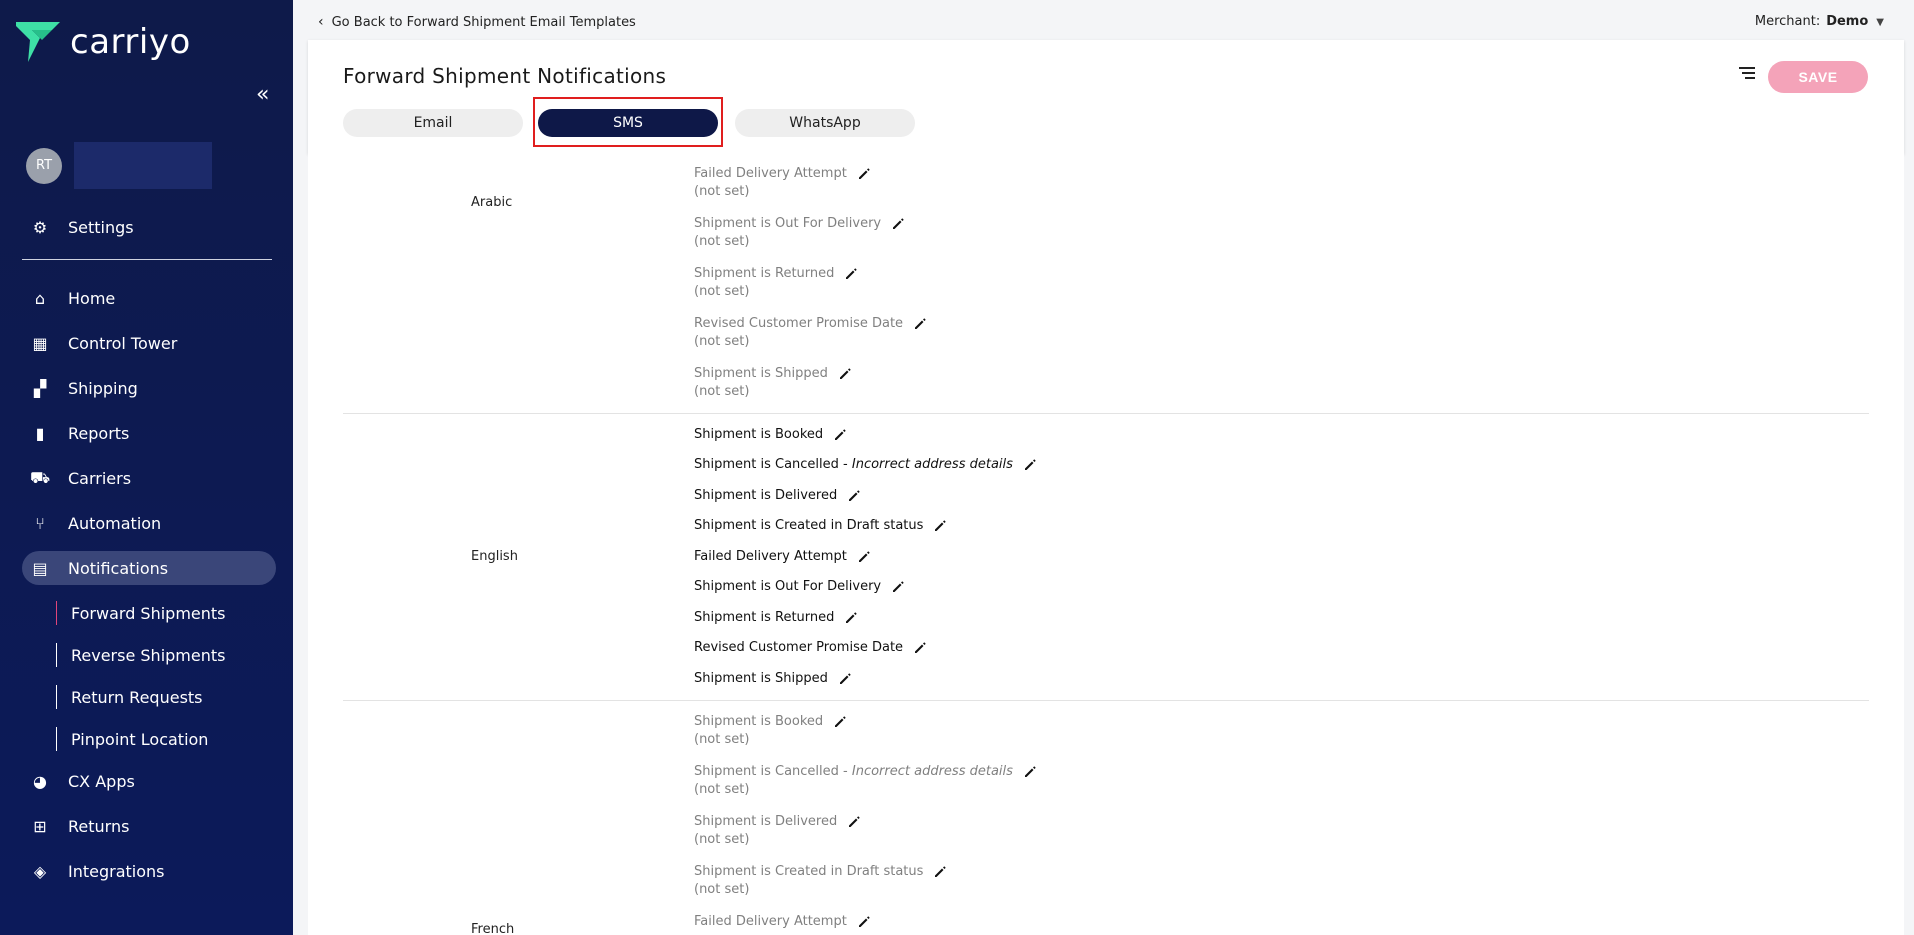 This screenshot has width=1914, height=935. Describe the element at coordinates (825, 123) in the screenshot. I see `tab-whatsapp: WhatsApp` at that location.